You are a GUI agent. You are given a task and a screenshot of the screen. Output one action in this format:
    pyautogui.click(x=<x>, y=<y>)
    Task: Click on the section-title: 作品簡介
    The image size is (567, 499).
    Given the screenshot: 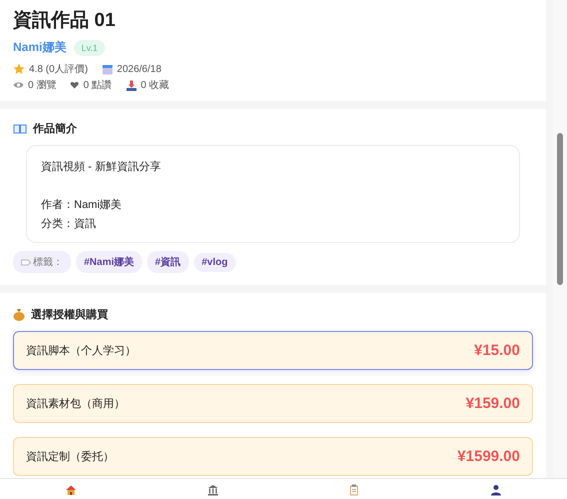 What is the action you would take?
    pyautogui.click(x=55, y=129)
    